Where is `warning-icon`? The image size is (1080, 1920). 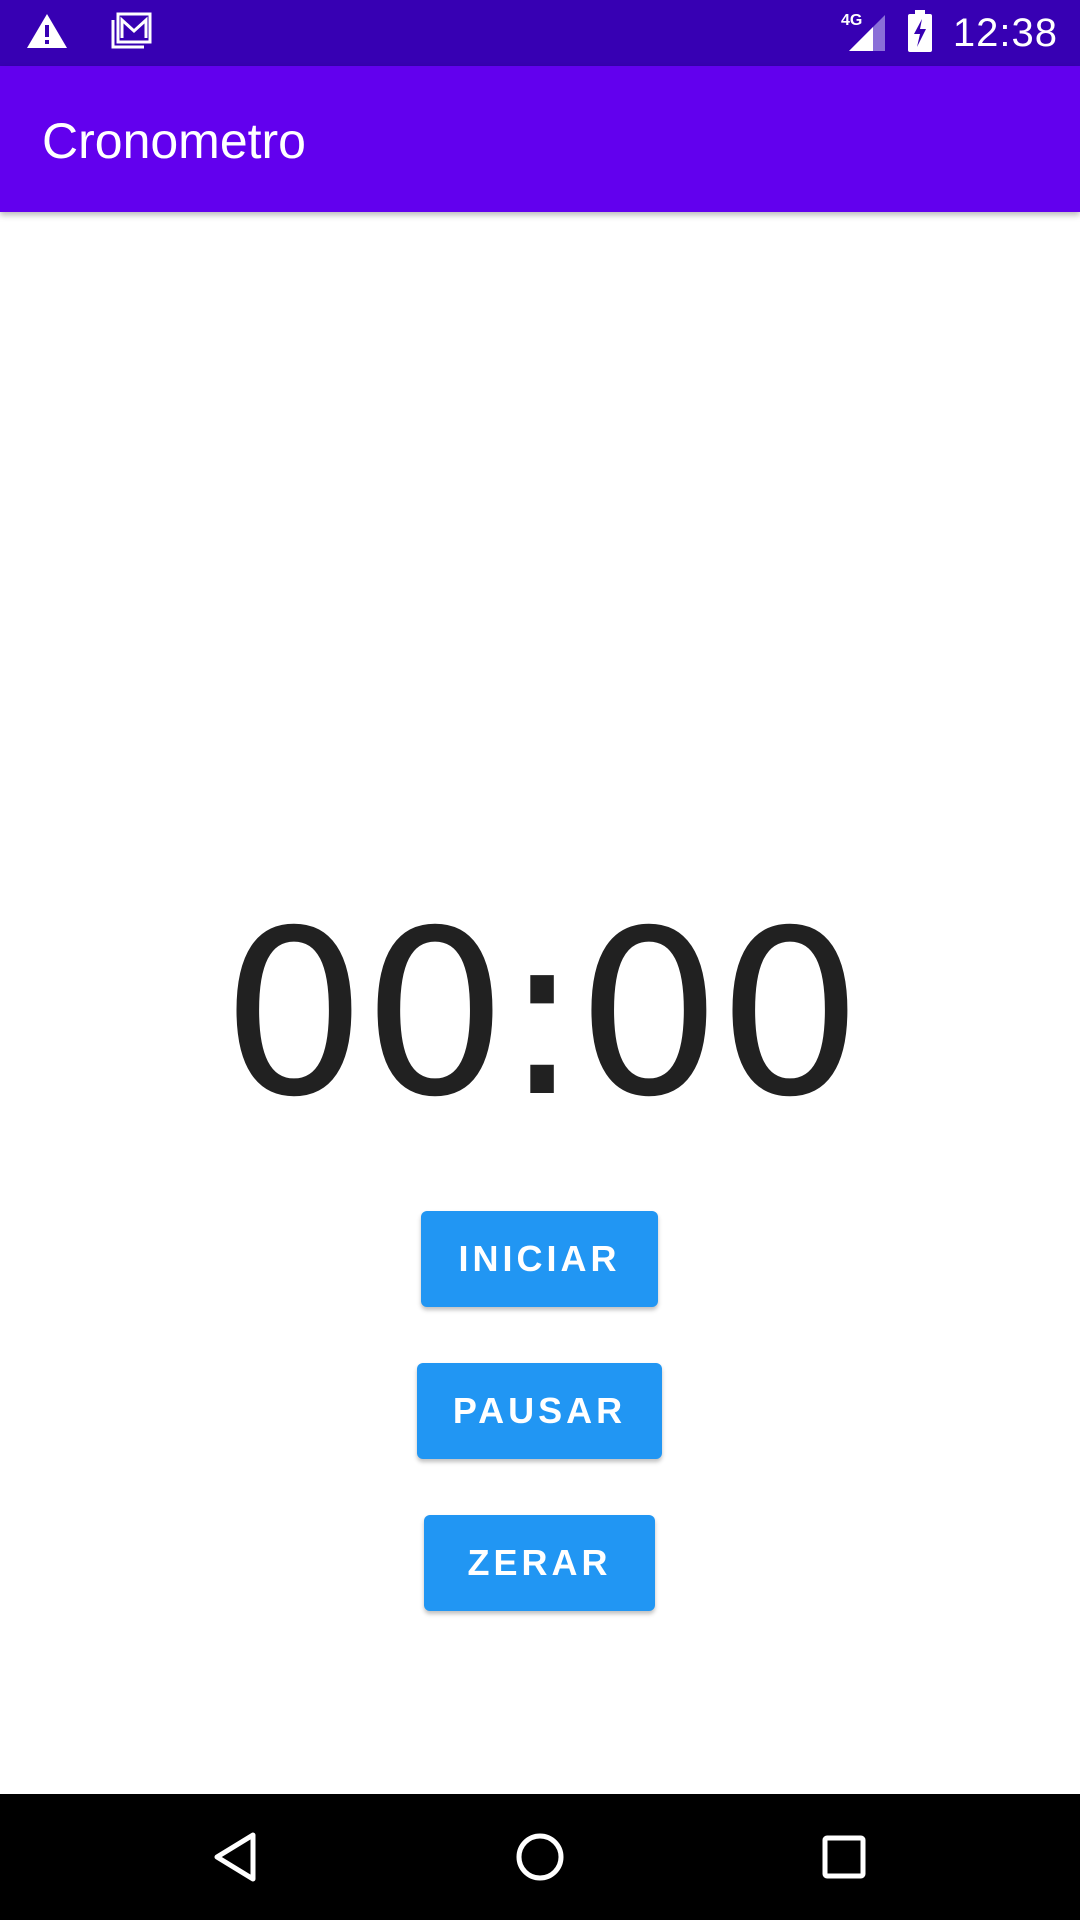
warning-icon is located at coordinates (47, 33).